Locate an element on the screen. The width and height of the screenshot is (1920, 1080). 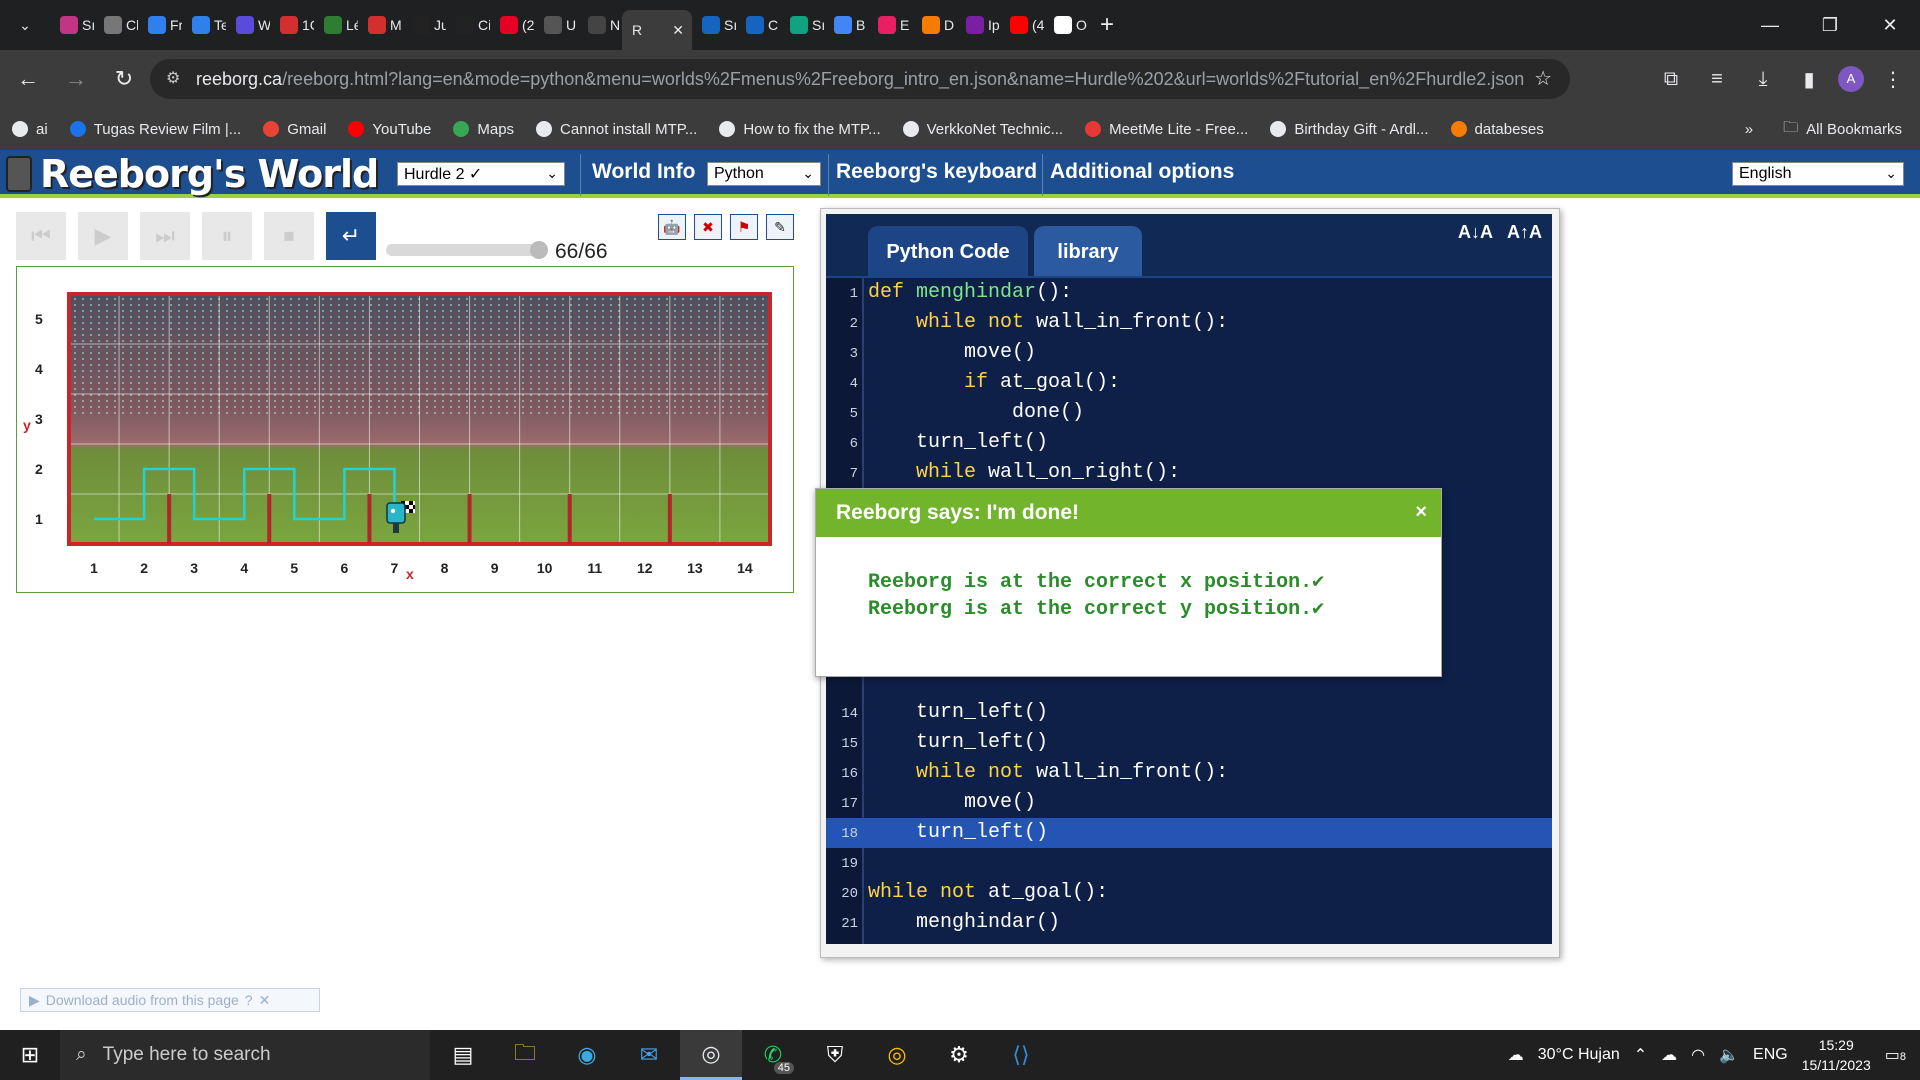
tab-python-code: Python Code is located at coordinates (948, 252).